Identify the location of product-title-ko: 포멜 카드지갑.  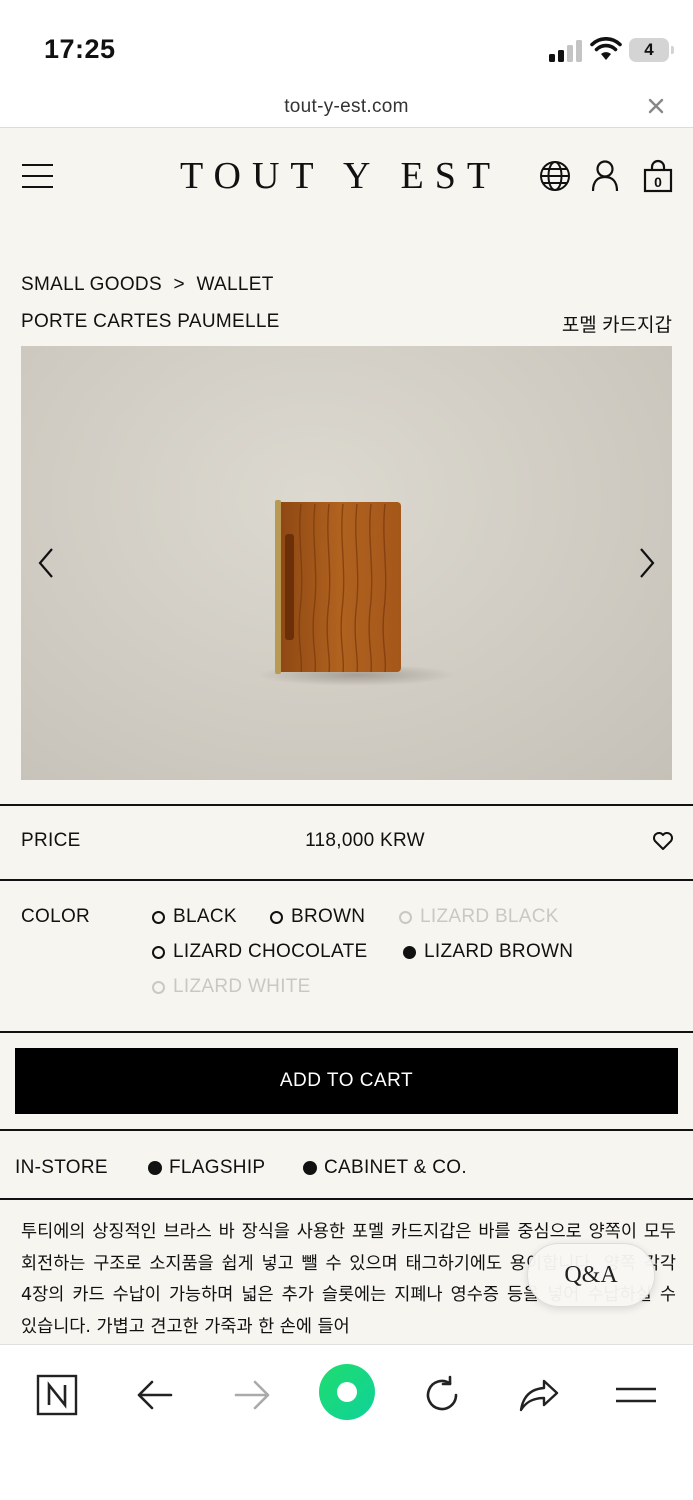
(616, 325).